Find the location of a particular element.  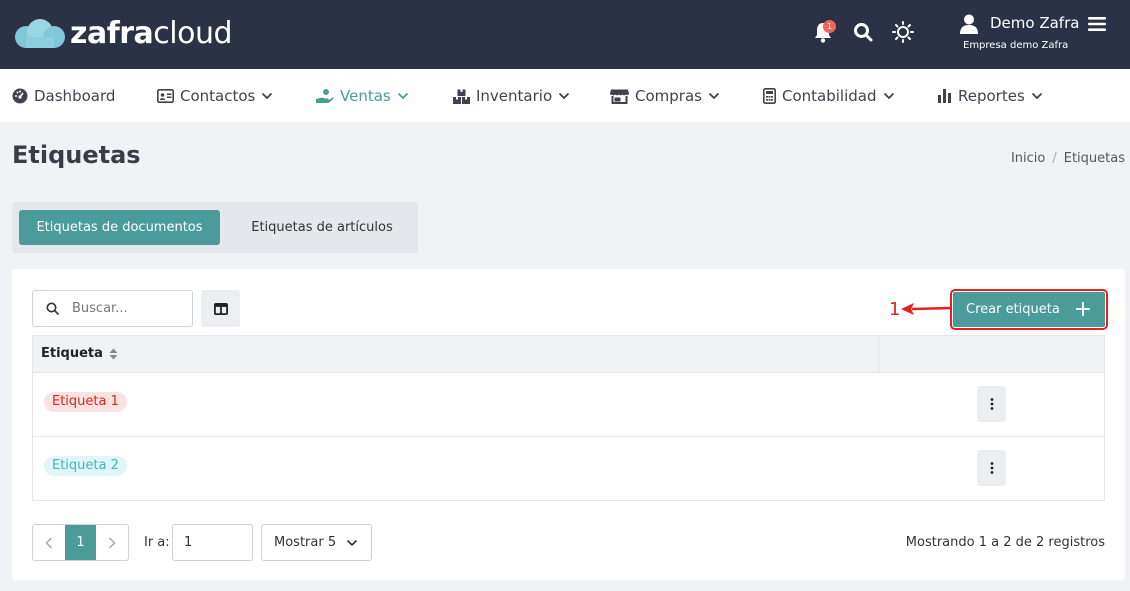

nav-item-ventas: Ventas is located at coordinates (362, 96).